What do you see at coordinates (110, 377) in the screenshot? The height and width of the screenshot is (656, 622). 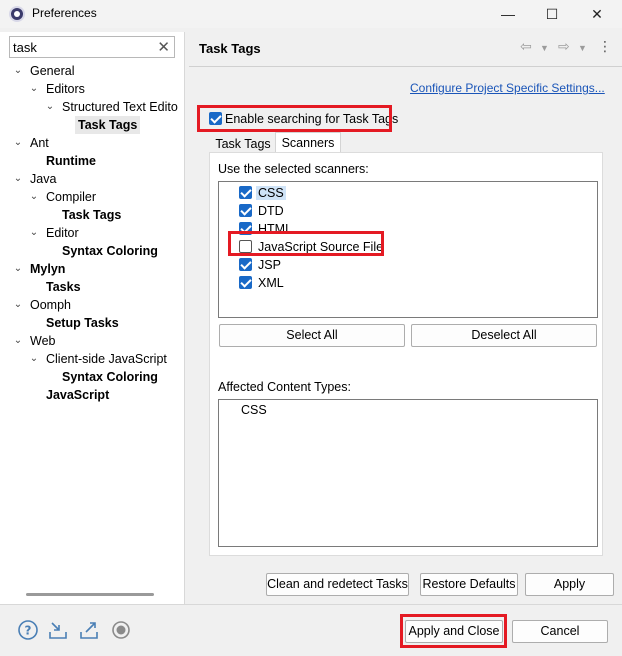 I see `tree-item-web-syntax-coloring: Syntax Coloring` at bounding box center [110, 377].